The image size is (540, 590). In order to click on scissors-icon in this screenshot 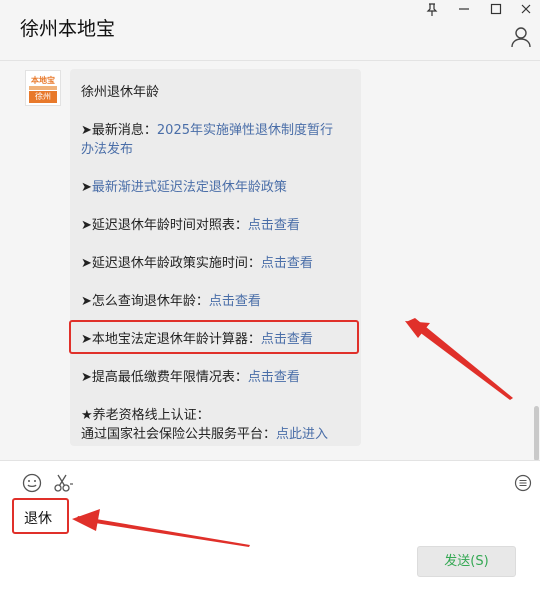, I will do `click(64, 483)`.